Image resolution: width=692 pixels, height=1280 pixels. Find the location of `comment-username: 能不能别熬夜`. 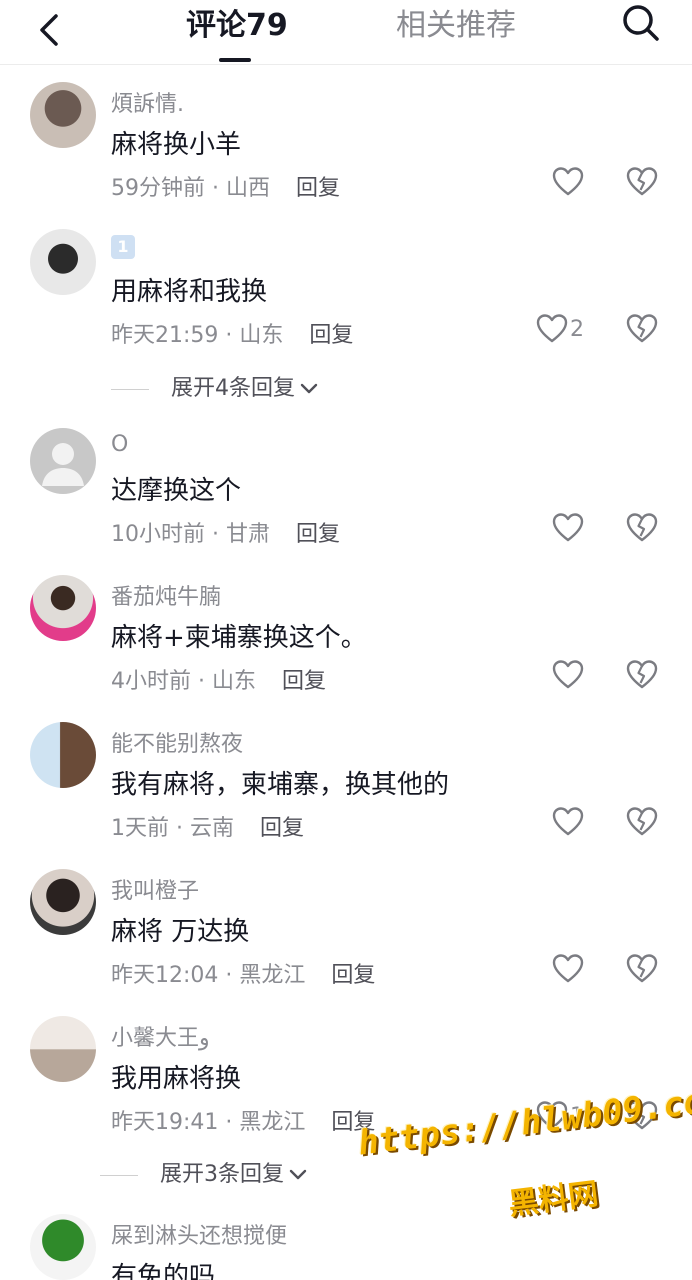

comment-username: 能不能别熬夜 is located at coordinates (177, 742).